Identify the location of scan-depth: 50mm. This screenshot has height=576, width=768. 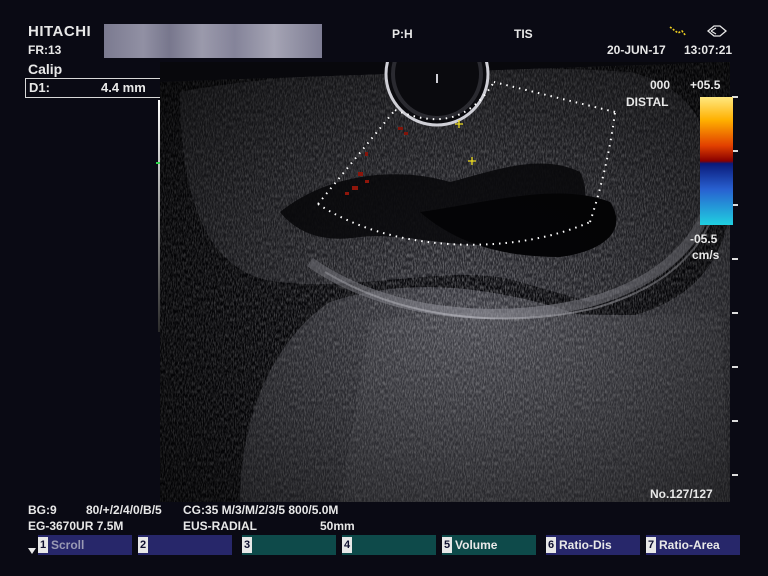
(337, 526).